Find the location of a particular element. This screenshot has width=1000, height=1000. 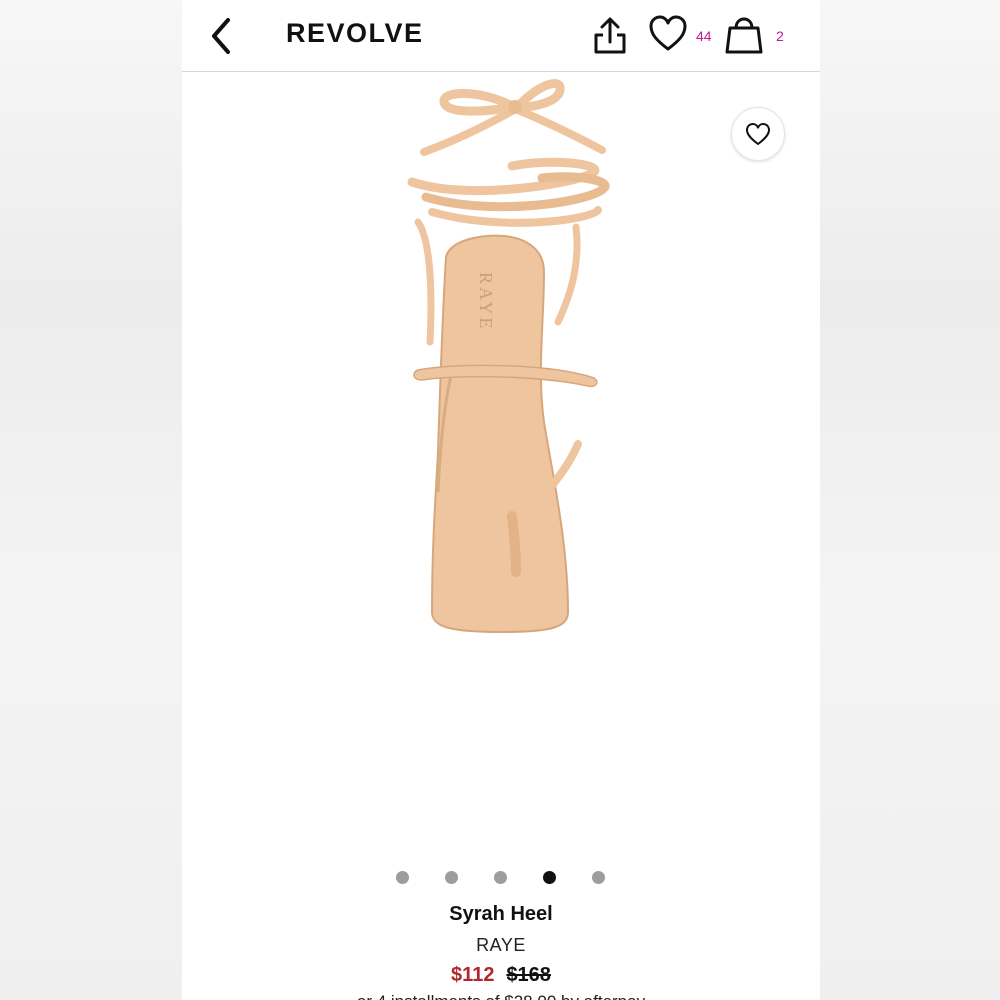

back-chevron-icon is located at coordinates (221, 36).